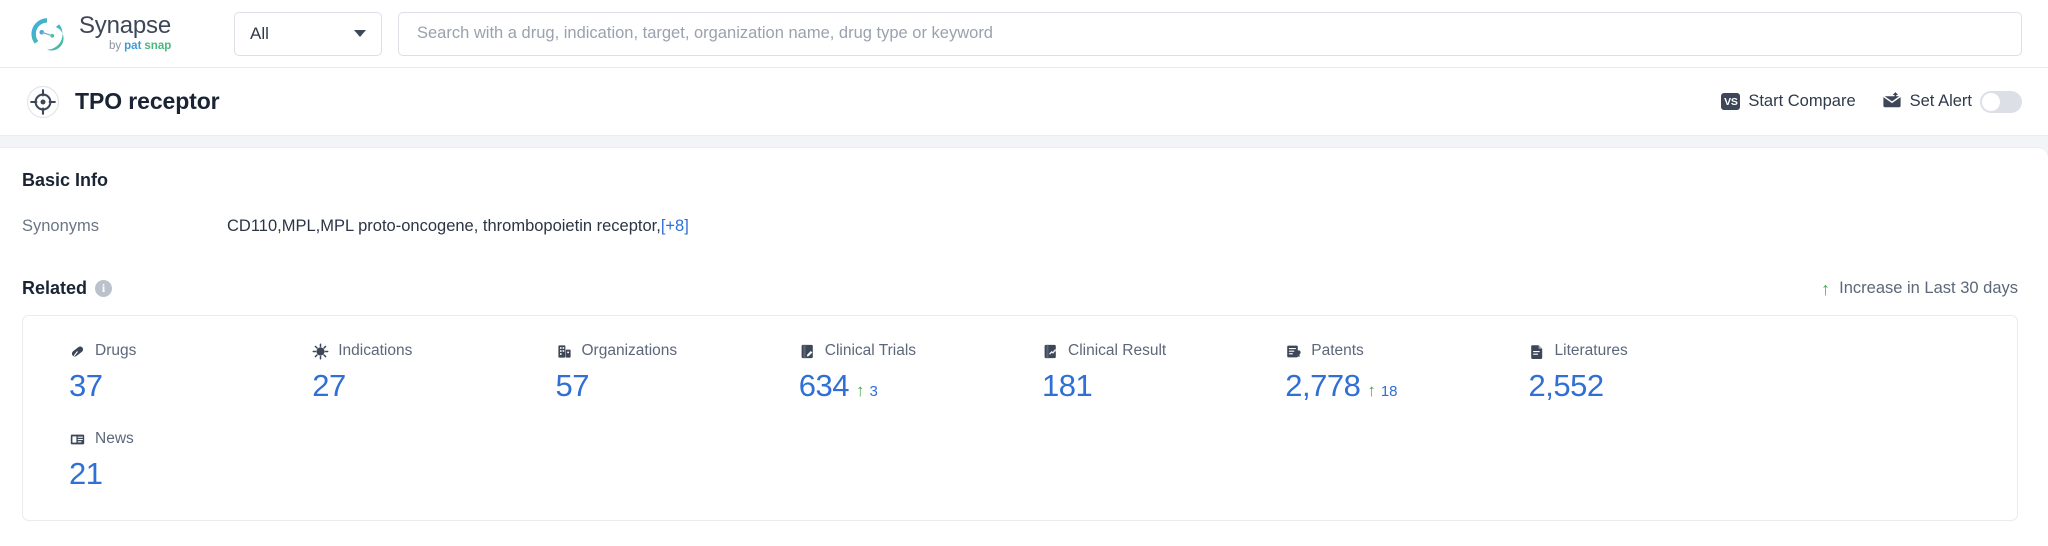 The image size is (2048, 546). What do you see at coordinates (375, 350) in the screenshot?
I see `stat-indications-label: Indications` at bounding box center [375, 350].